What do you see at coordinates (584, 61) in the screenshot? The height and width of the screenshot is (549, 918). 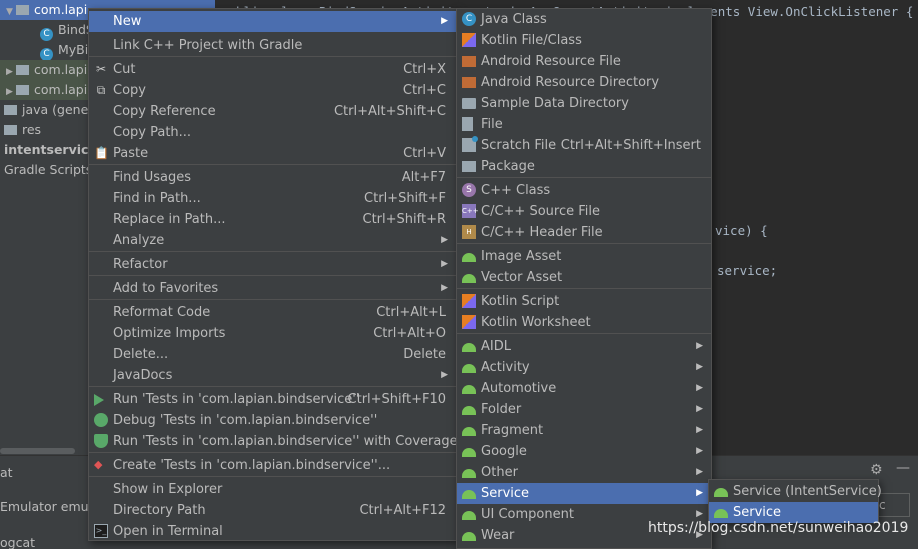 I see `new-item-android-resource-file: Android Resource File` at bounding box center [584, 61].